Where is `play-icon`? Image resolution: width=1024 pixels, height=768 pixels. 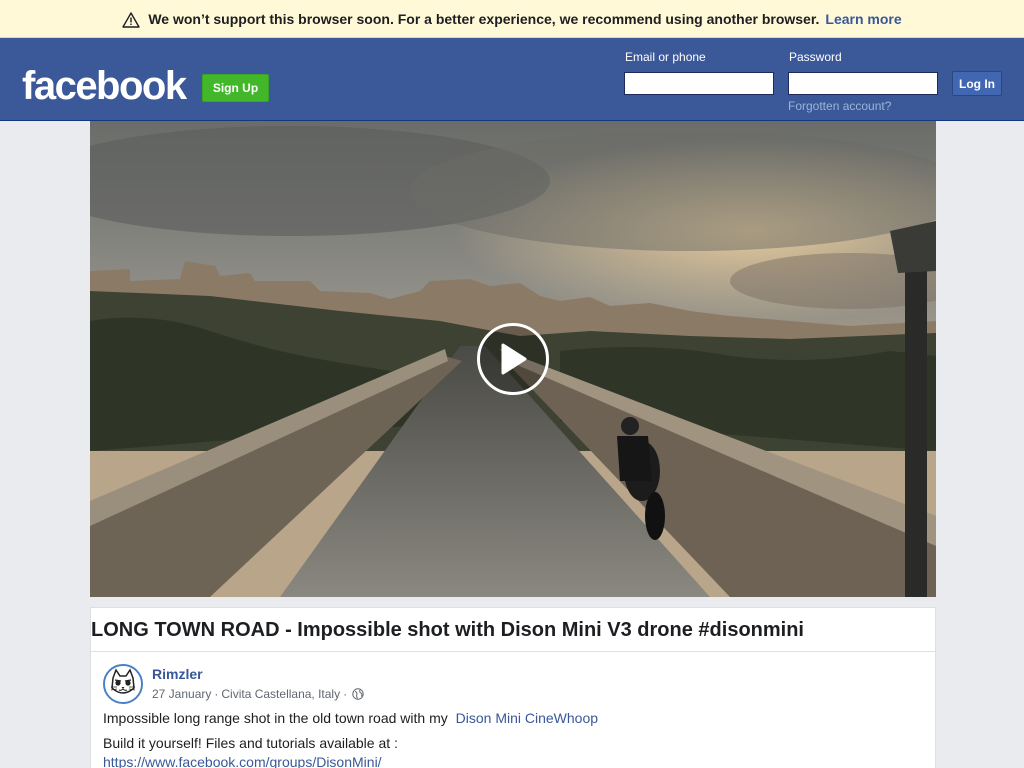
play-icon is located at coordinates (514, 359).